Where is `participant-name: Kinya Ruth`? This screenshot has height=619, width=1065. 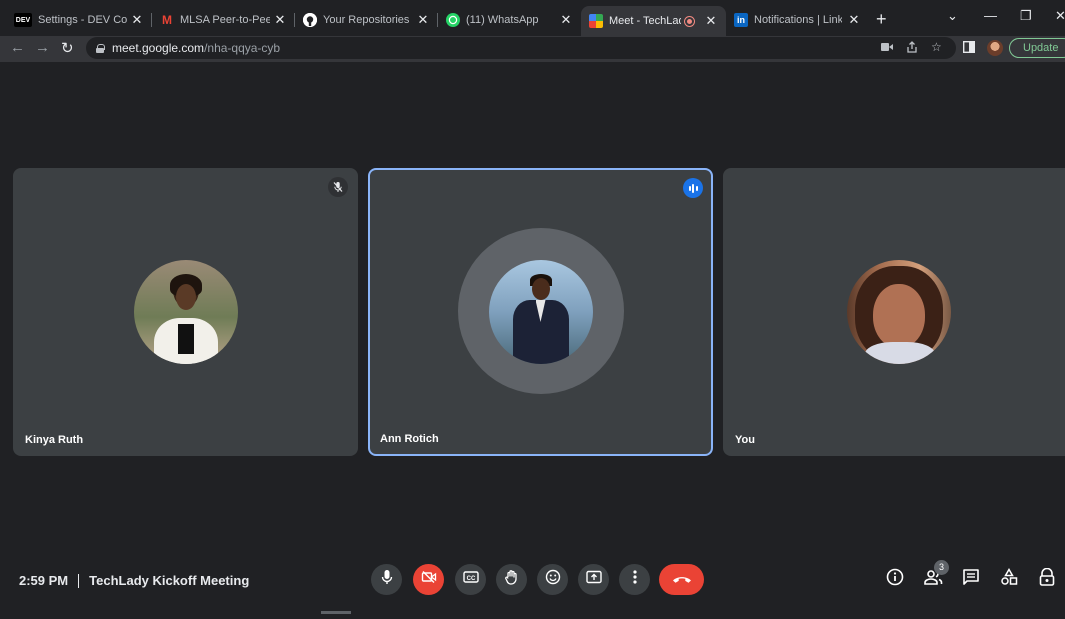
participant-name: Kinya Ruth is located at coordinates (54, 440).